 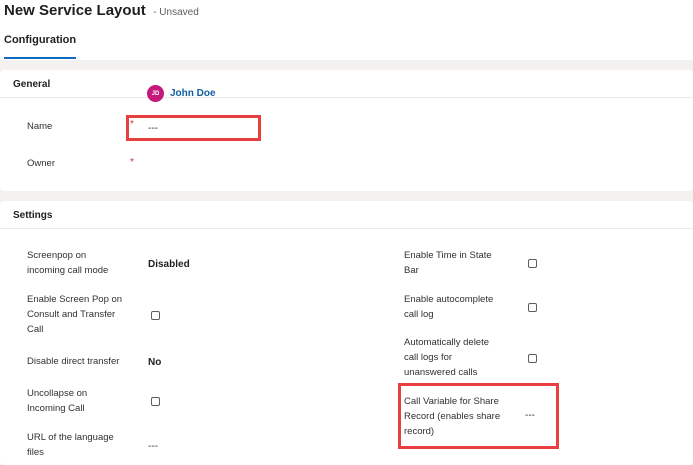 I want to click on title-row: New Service Layout - Unsaved, so click(x=101, y=11).